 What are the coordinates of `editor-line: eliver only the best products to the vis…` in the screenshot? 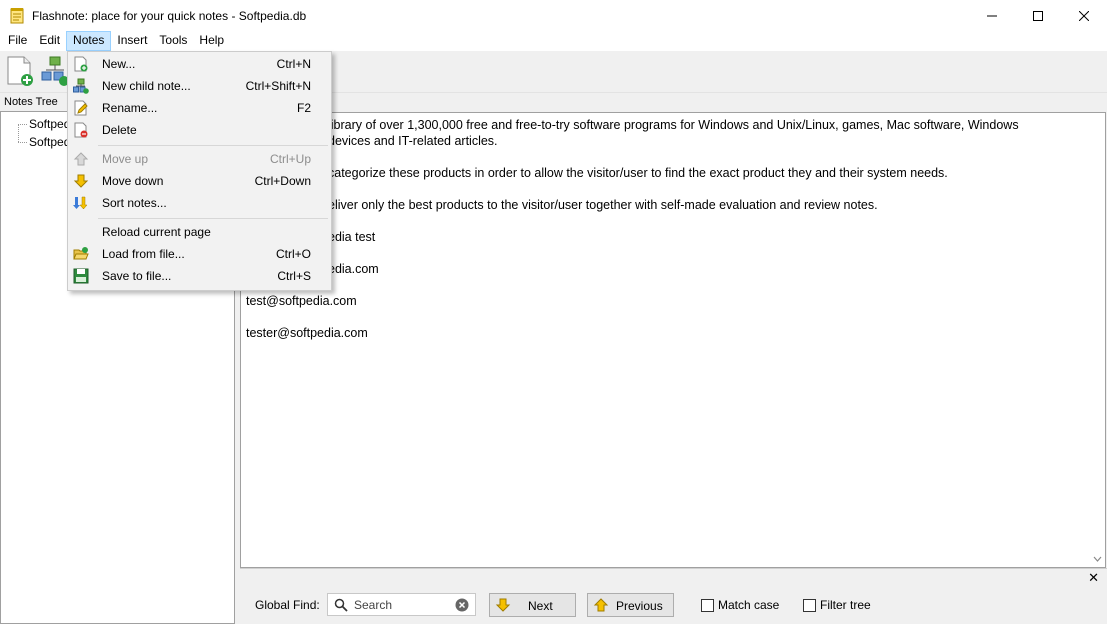 It's located at (603, 205).